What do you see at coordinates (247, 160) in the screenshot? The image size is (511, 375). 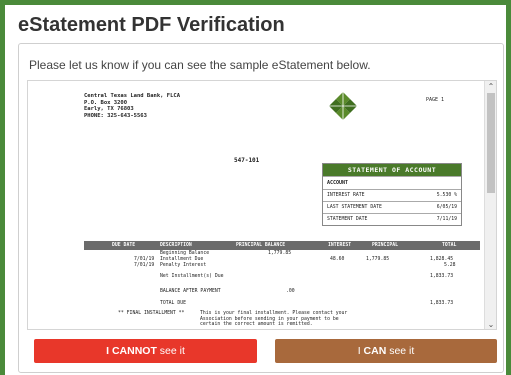 I see `account-number: 547-101` at bounding box center [247, 160].